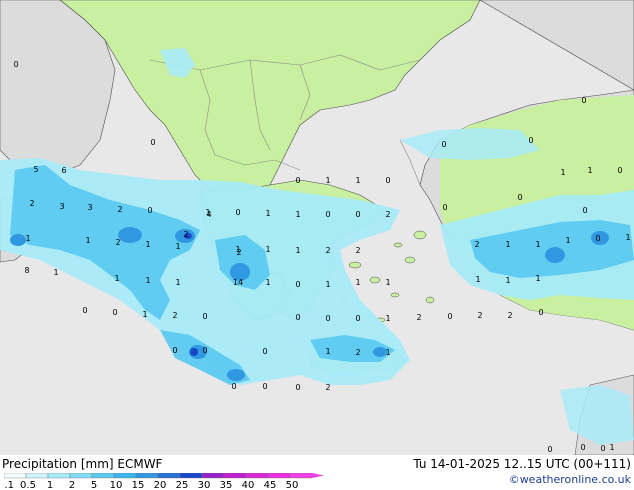  What do you see at coordinates (138, 484) in the screenshot?
I see `legend-tick-label: 15` at bounding box center [138, 484].